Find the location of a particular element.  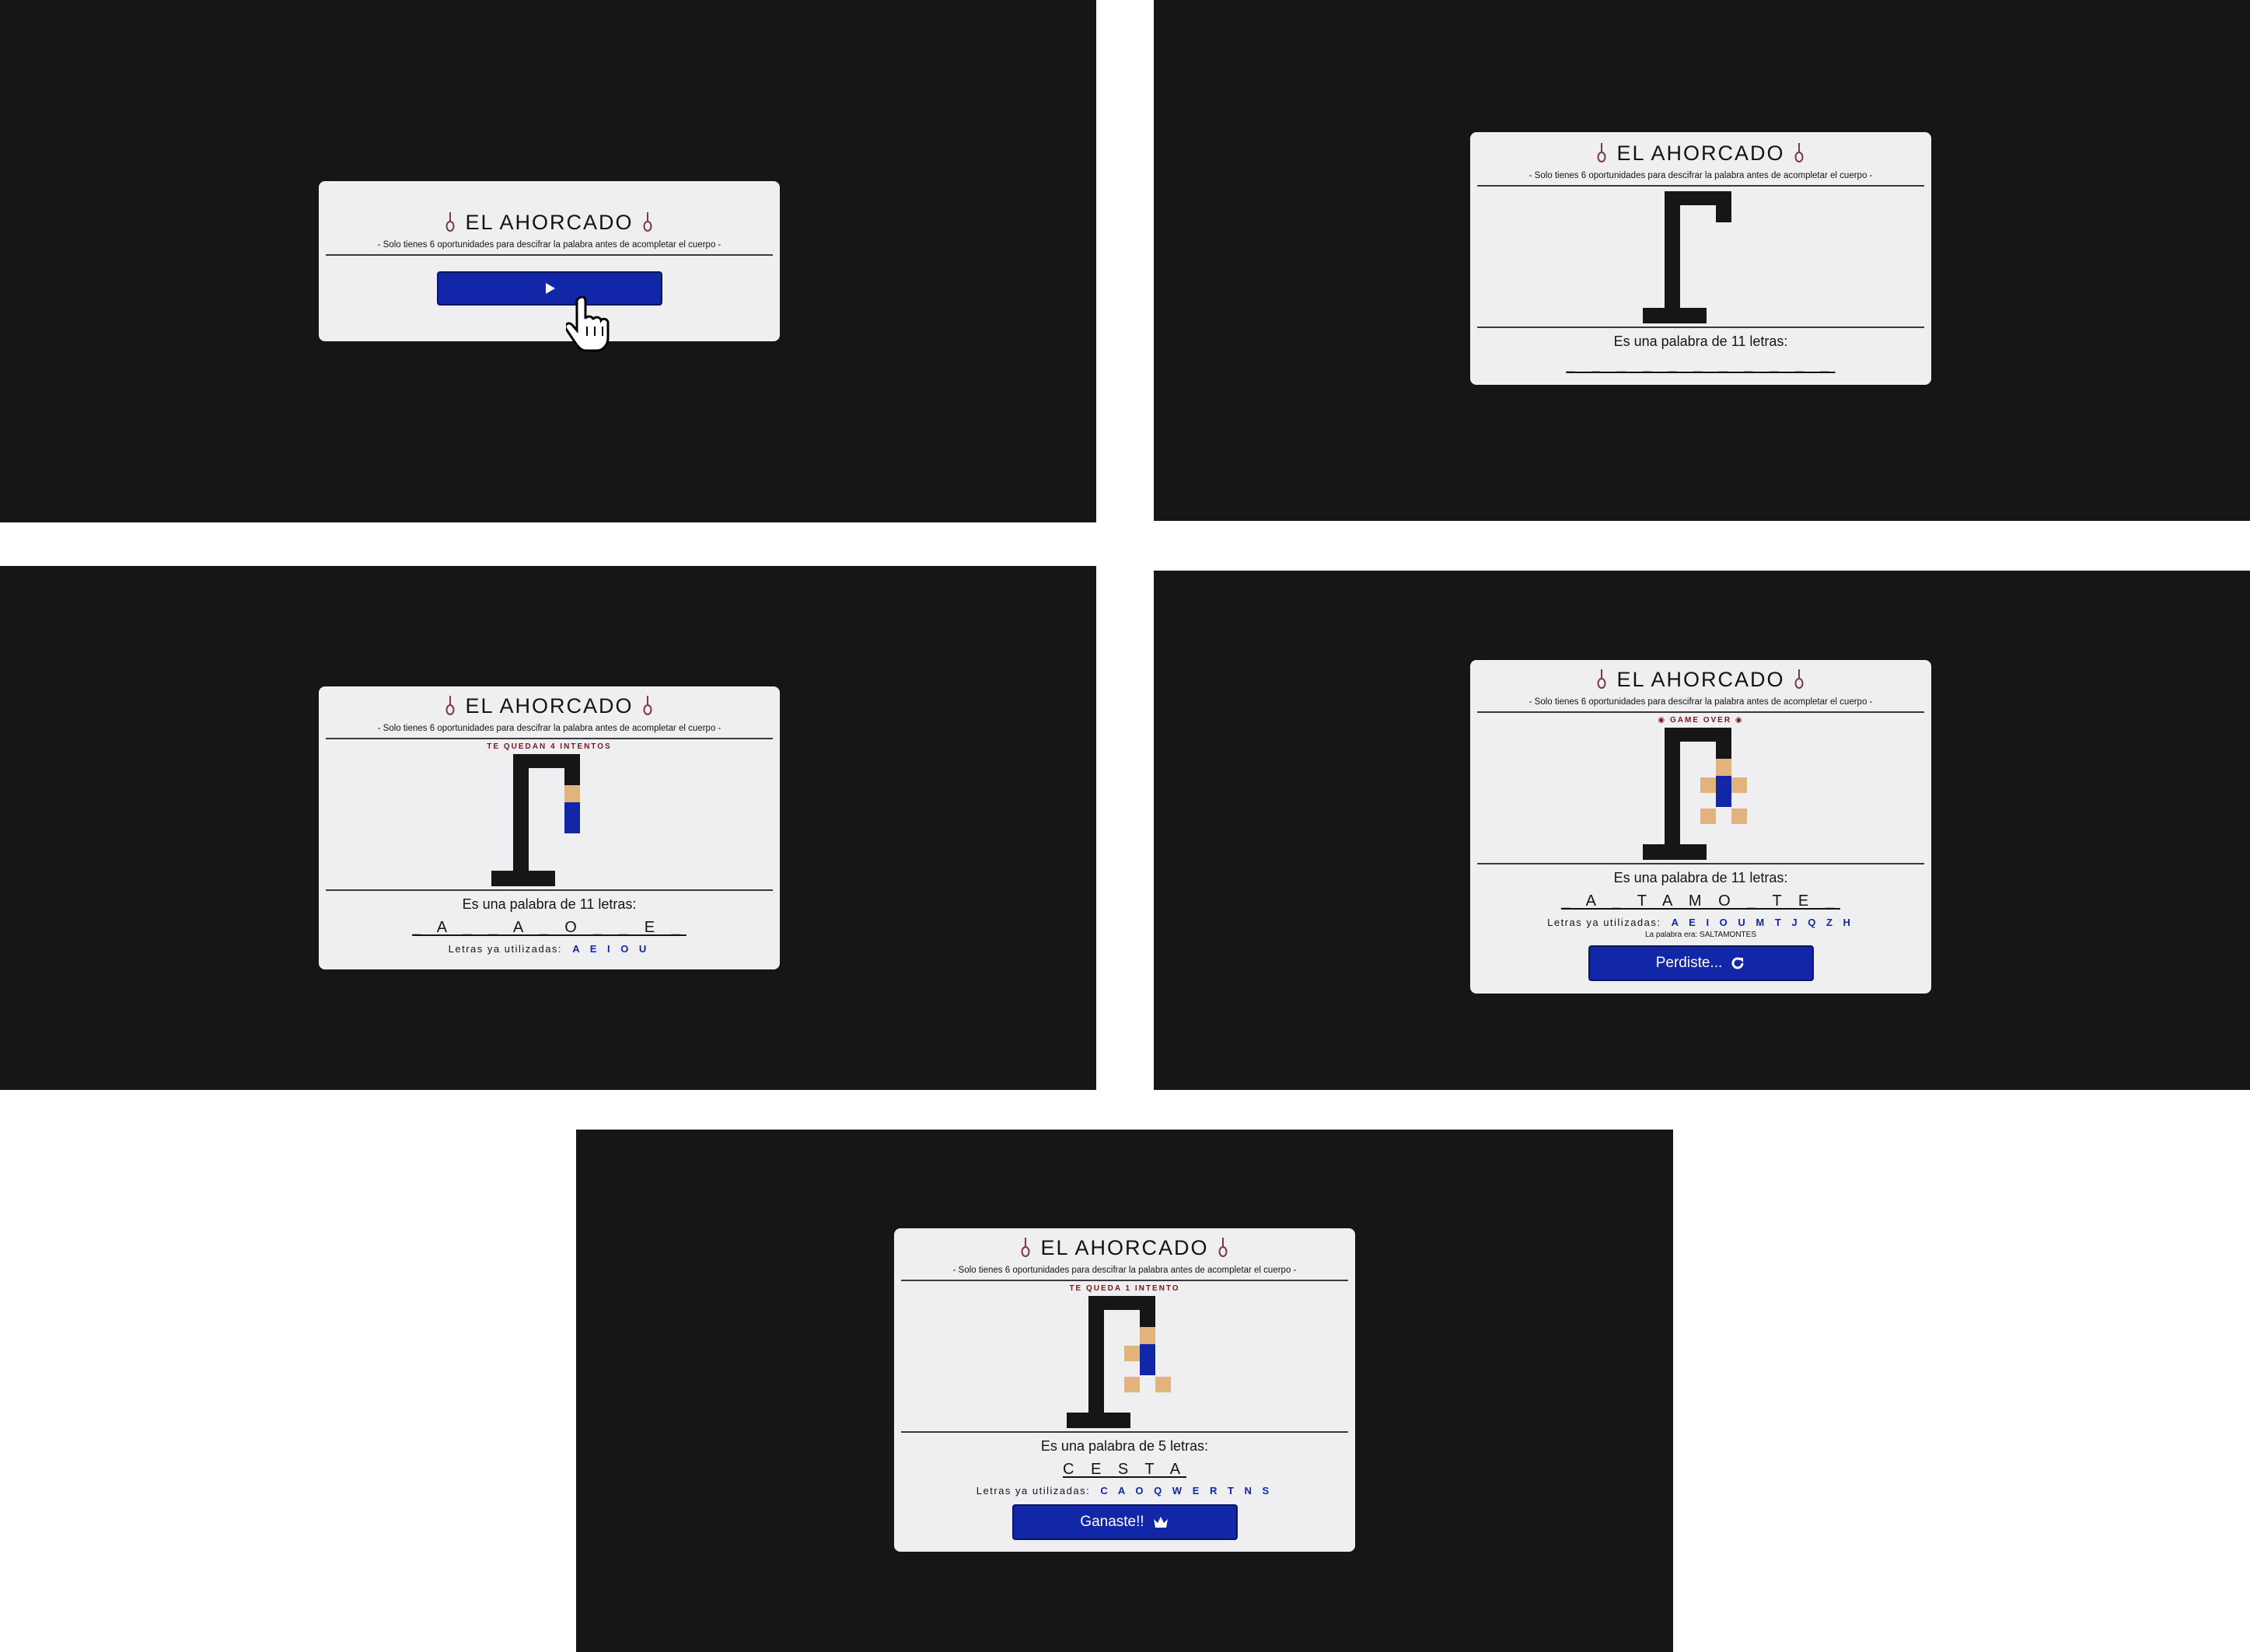

play-again-button-label: Ganaste!! is located at coordinates (1112, 1522).